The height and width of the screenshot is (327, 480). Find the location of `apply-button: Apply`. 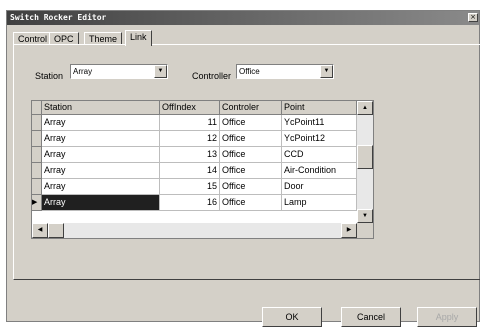

apply-button: Apply is located at coordinates (447, 317).